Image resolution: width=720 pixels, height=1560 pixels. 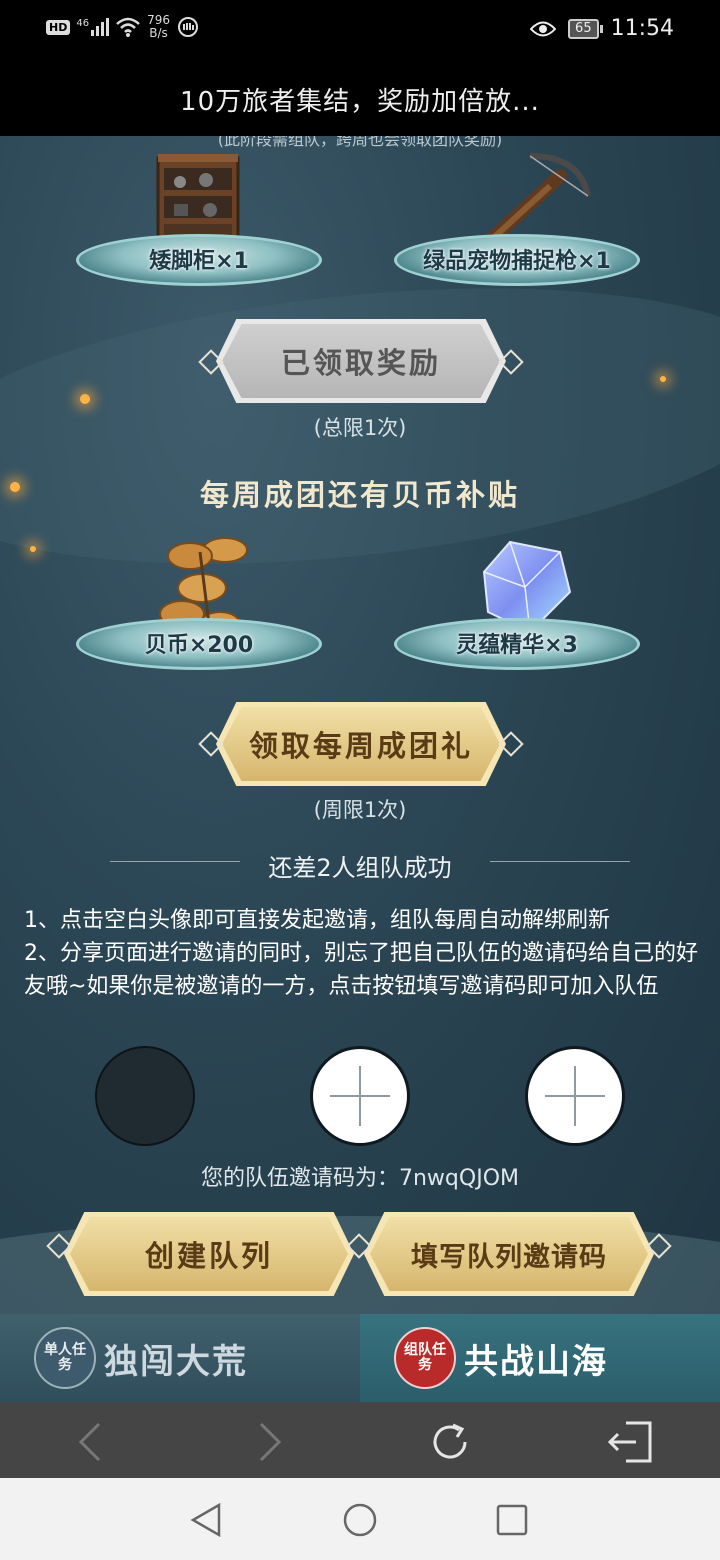 I want to click on back-arrow-icon, so click(x=90, y=1442).